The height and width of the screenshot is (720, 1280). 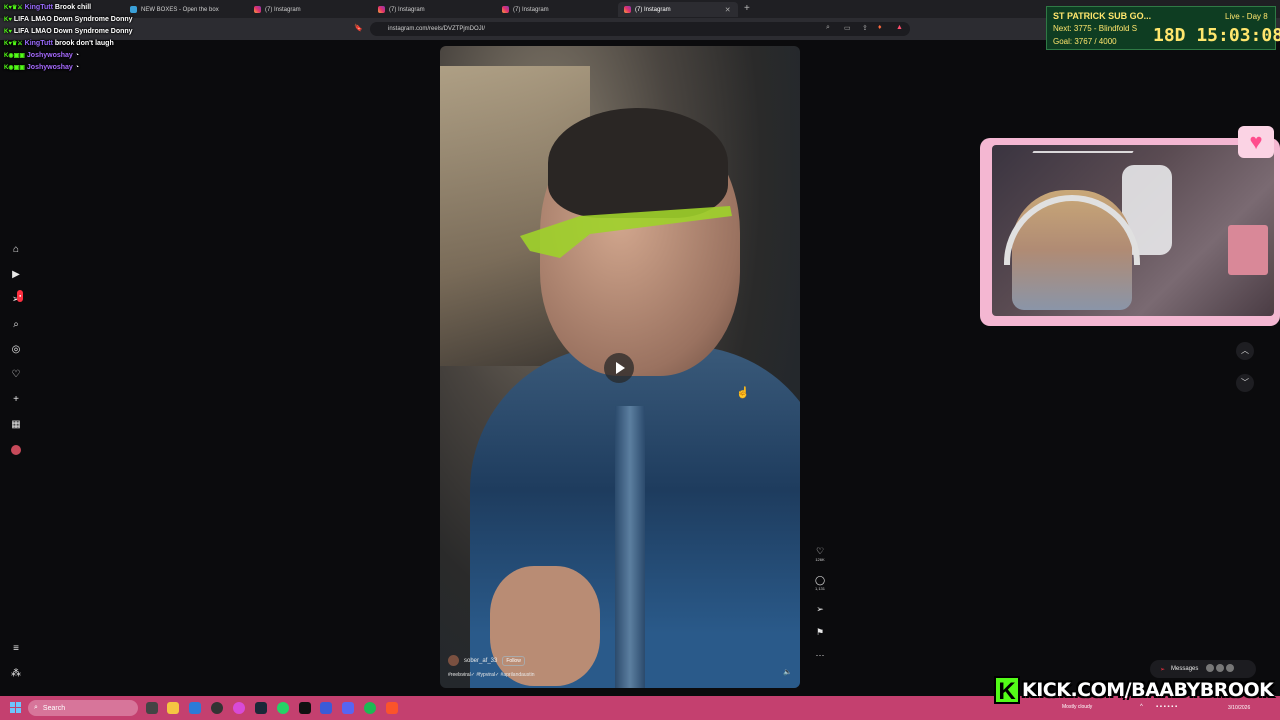 I want to click on next-reel-button: ﹀, so click(x=1245, y=383).